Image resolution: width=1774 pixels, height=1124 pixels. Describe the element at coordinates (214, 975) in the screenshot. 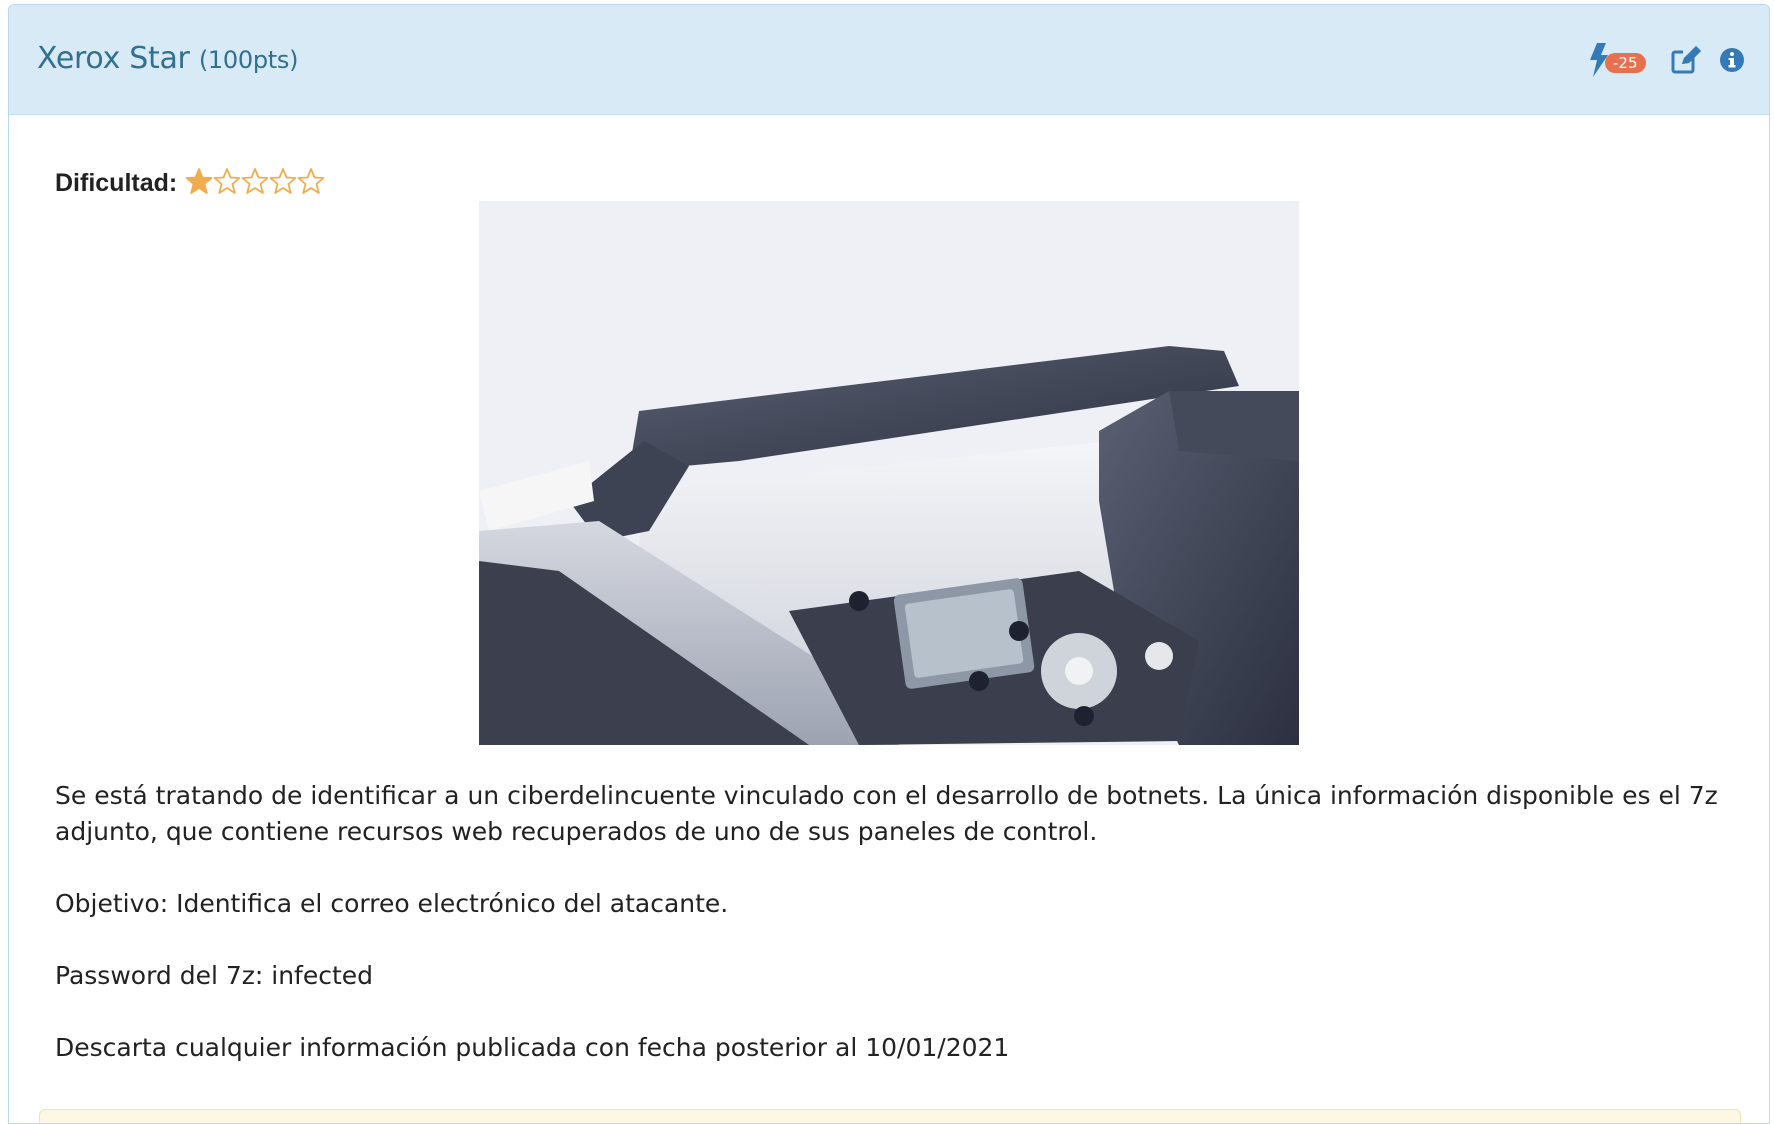

I see `password-paragraph: Password del 7z: infected` at that location.